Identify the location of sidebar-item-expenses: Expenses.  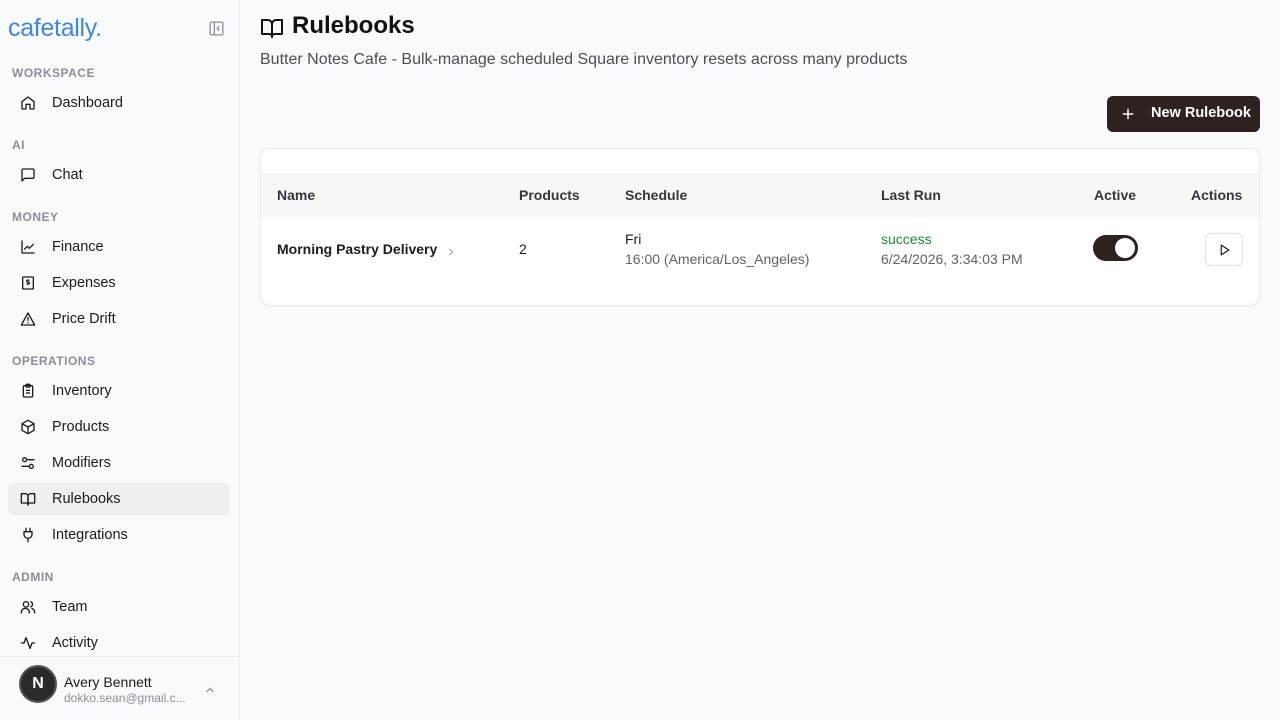
(119, 283).